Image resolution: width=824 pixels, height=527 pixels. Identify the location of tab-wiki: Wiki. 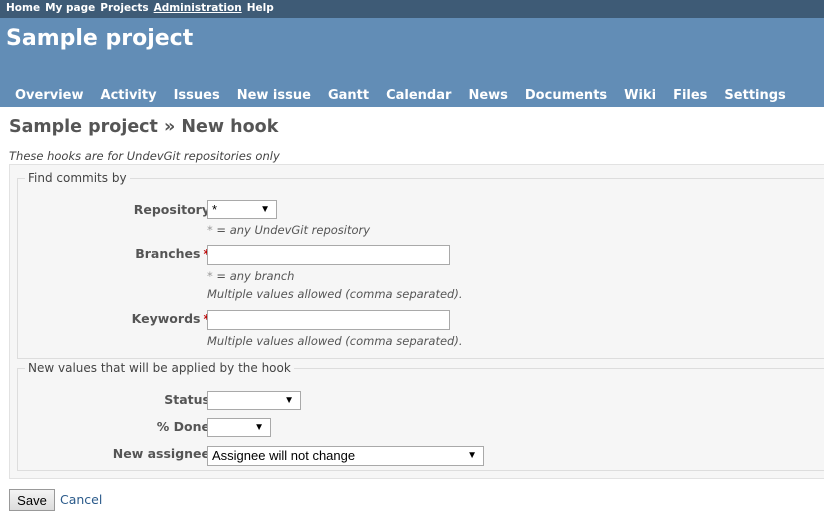
(640, 95).